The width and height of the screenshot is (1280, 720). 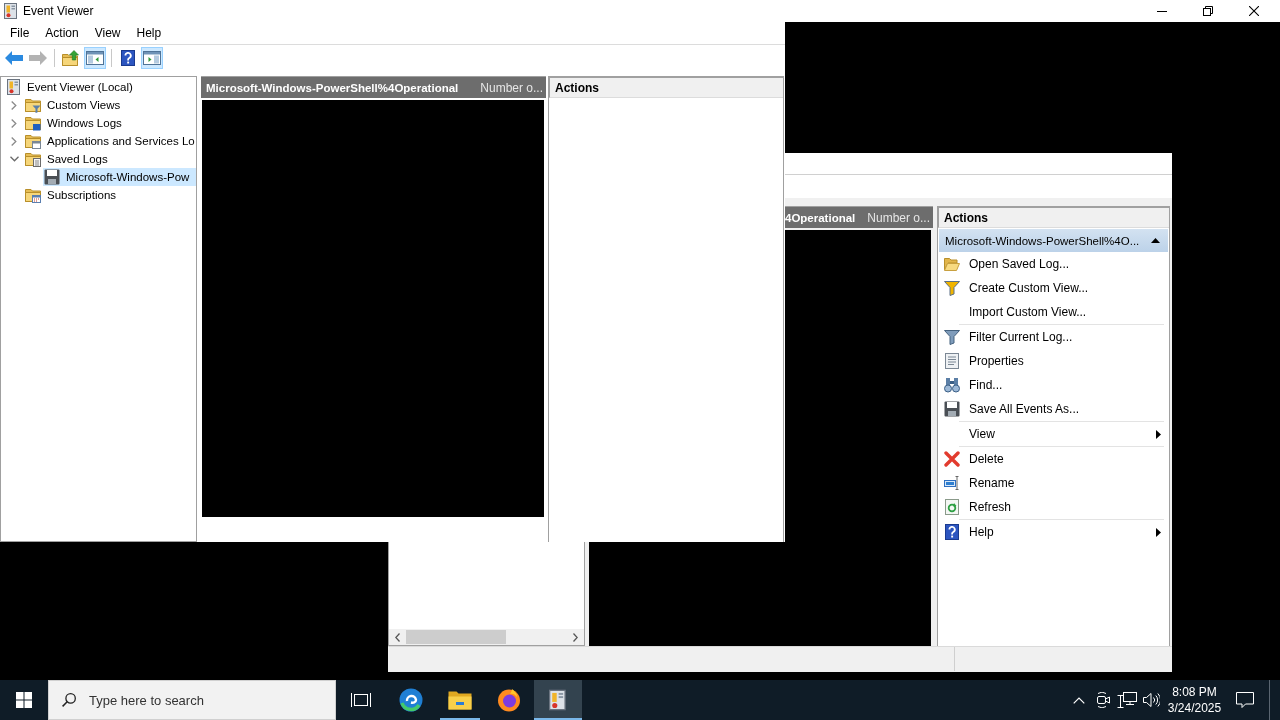 What do you see at coordinates (110, 105) in the screenshot?
I see `tree-item: Custom Views` at bounding box center [110, 105].